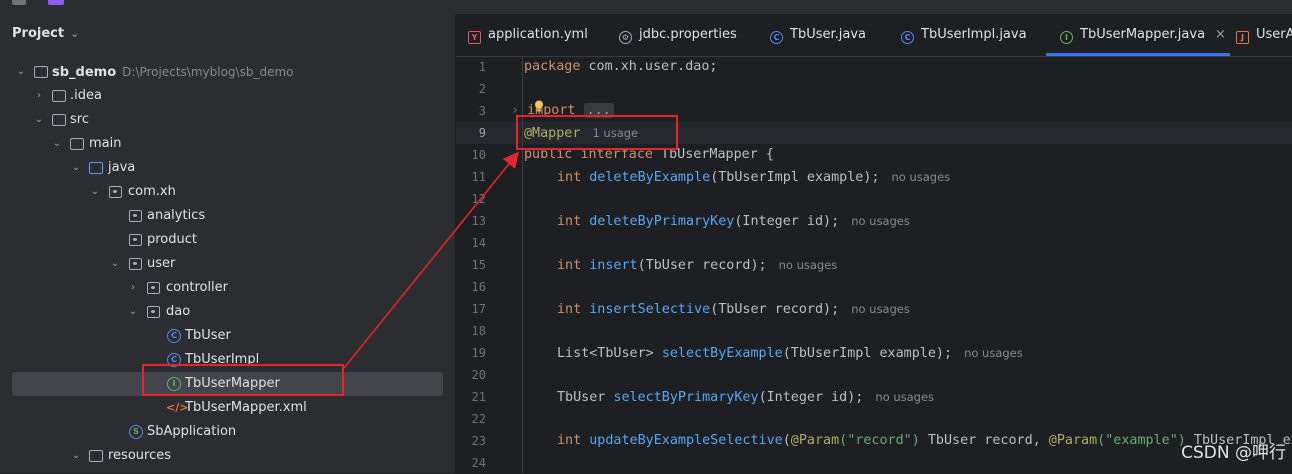  I want to click on annotation-arrow, so click(431, 260).